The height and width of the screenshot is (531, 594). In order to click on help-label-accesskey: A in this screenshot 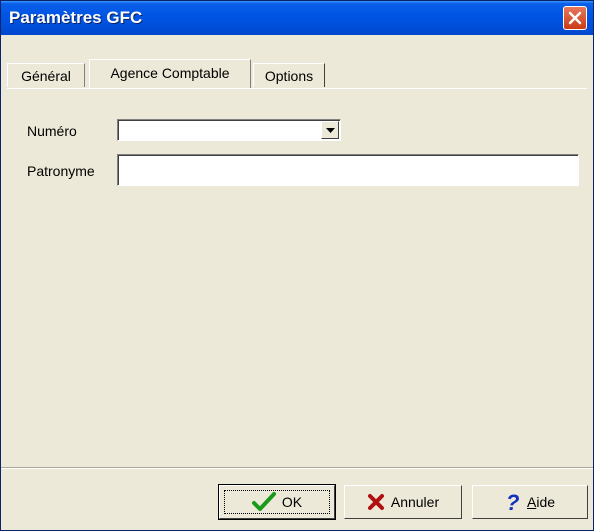, I will do `click(531, 502)`.